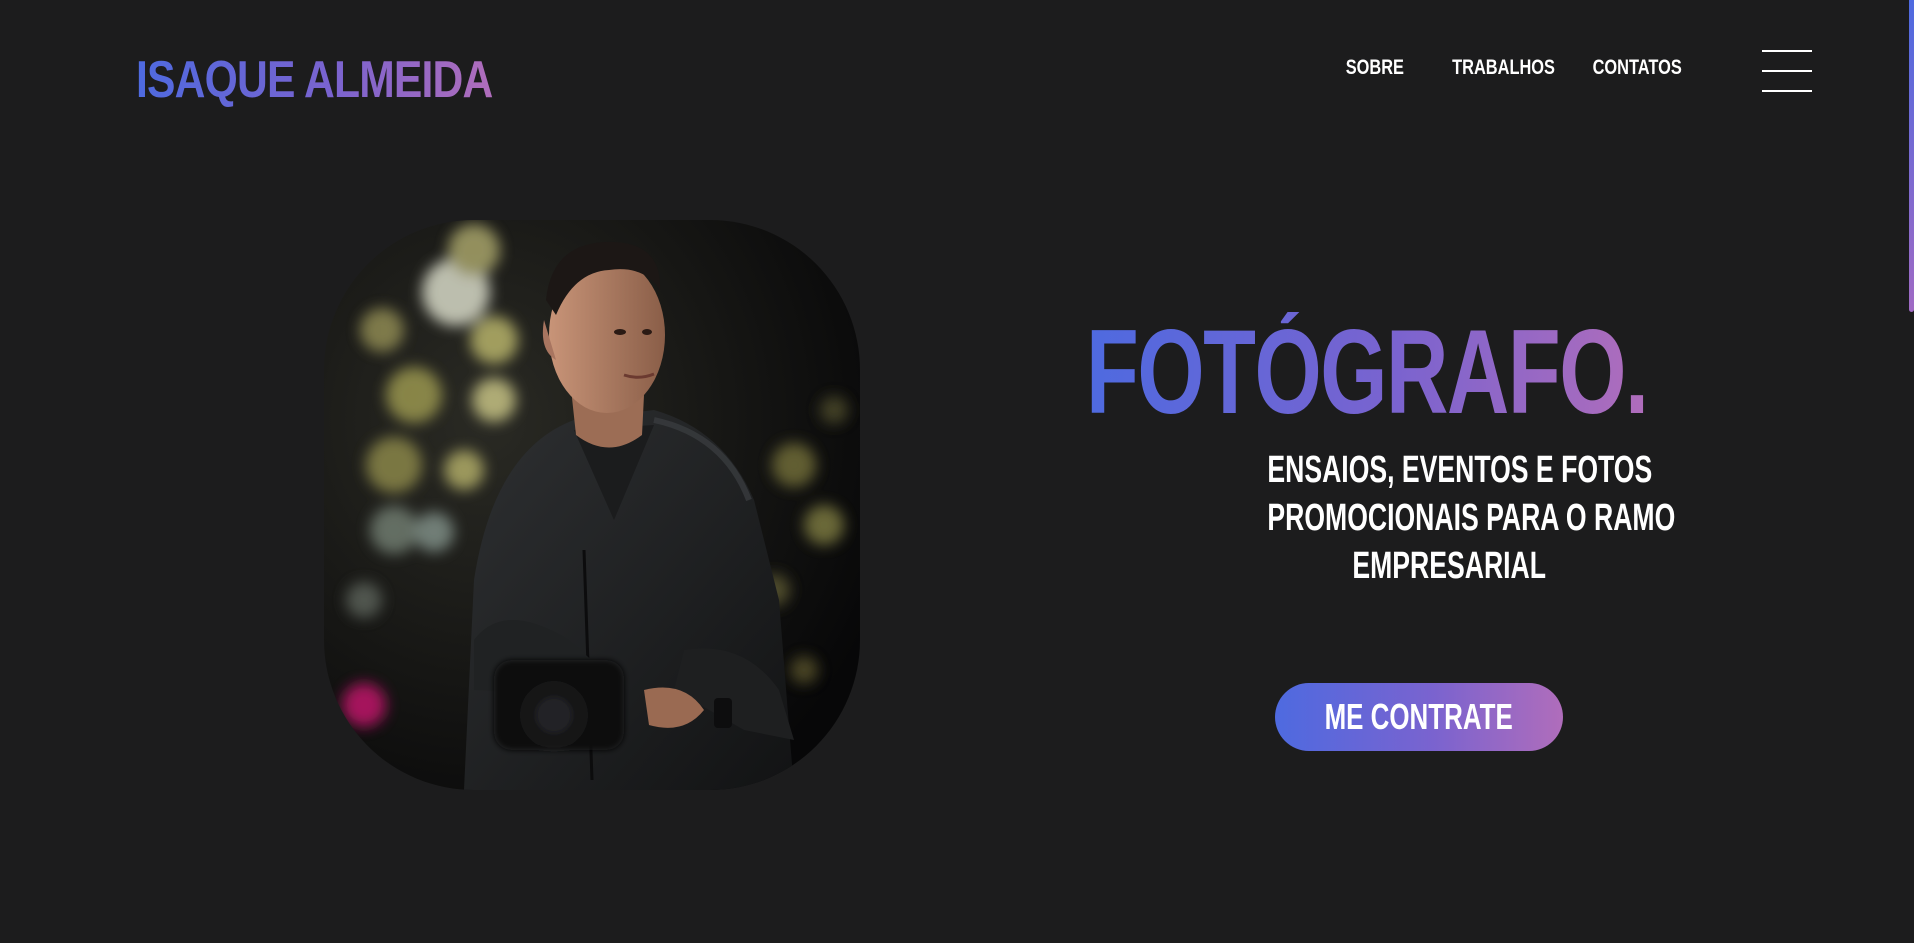  What do you see at coordinates (1637, 68) in the screenshot?
I see `nav-link-contatos: CONTATOS` at bounding box center [1637, 68].